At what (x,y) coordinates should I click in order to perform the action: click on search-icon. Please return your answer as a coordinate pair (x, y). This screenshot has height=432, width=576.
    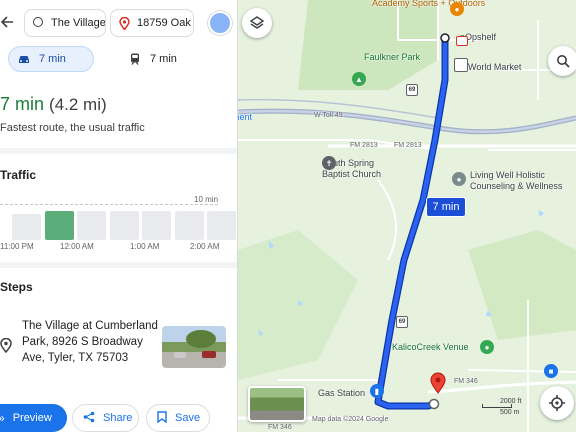
    Looking at the image, I should click on (563, 61).